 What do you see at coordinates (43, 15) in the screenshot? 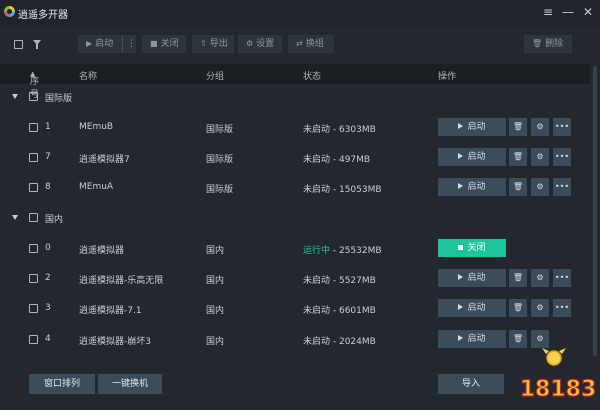
I see `window-title: 逍遥多开器` at bounding box center [43, 15].